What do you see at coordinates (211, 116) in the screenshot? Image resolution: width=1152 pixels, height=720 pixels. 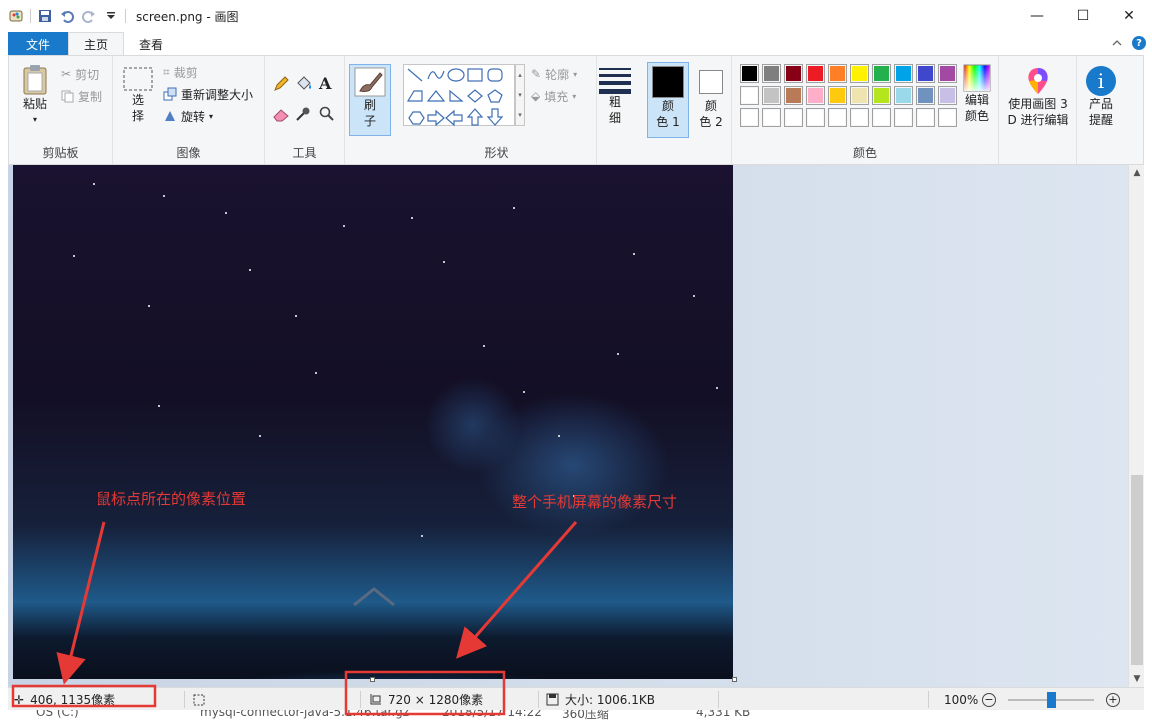 I see `chevron-down-icon: ▾` at bounding box center [211, 116].